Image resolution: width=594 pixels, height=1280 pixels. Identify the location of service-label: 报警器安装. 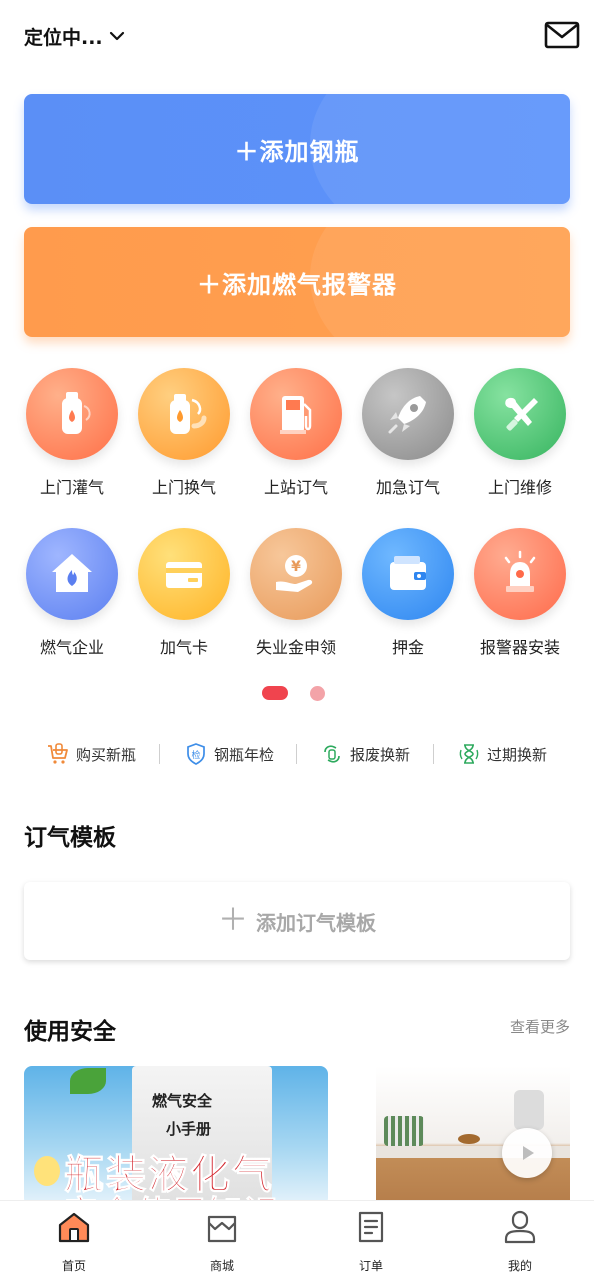
(519, 647).